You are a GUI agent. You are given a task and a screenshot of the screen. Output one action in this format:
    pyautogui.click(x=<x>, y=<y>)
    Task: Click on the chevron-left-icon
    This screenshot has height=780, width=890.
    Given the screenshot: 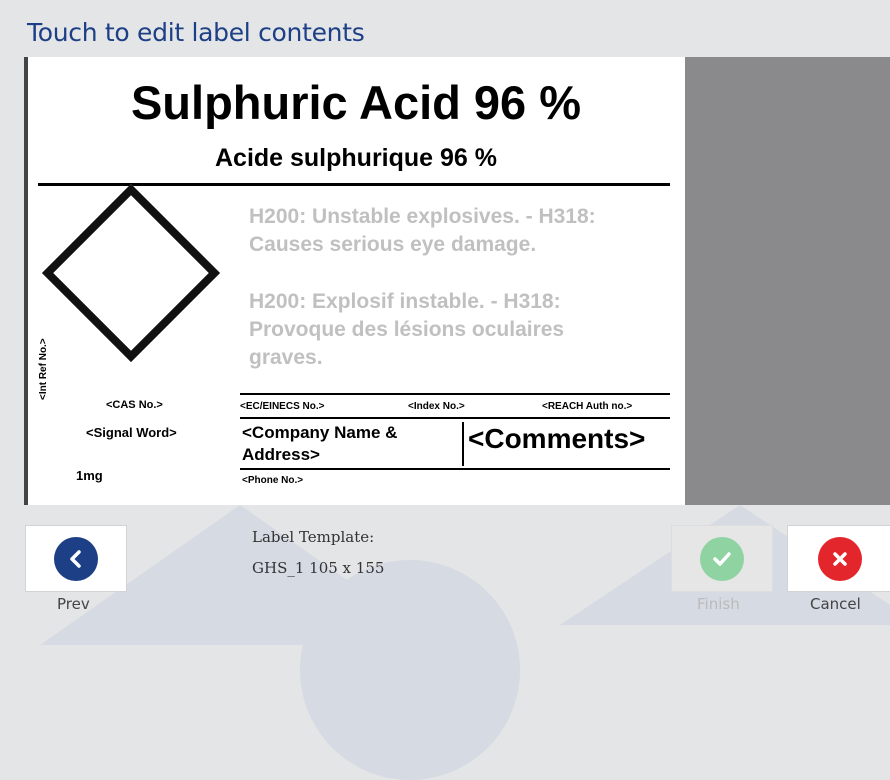 What is the action you would take?
    pyautogui.click(x=76, y=558)
    